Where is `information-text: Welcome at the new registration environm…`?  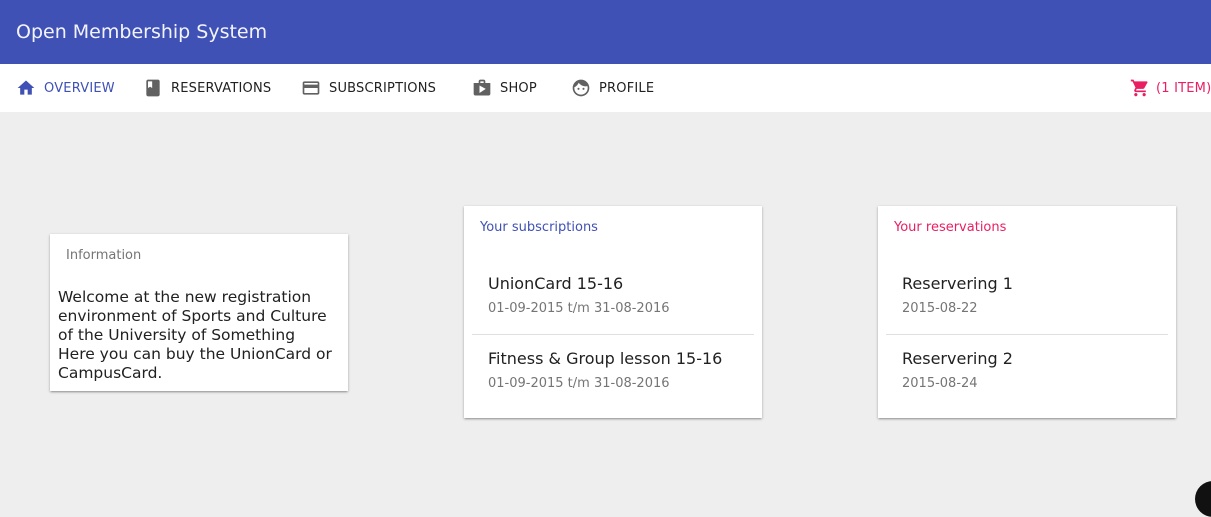
information-text: Welcome at the new registration environm… is located at coordinates (199, 335).